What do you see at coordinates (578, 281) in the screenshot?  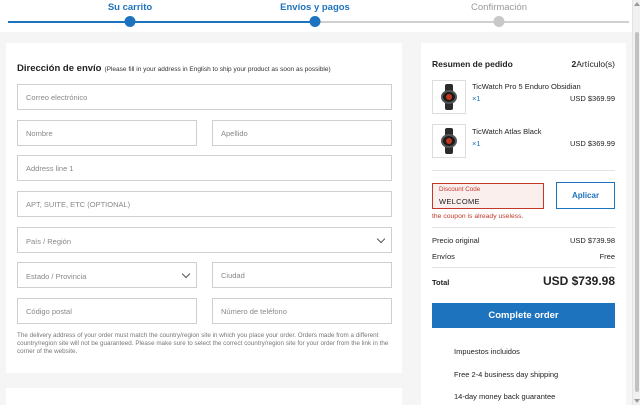 I see `total-value: USD $739.98` at bounding box center [578, 281].